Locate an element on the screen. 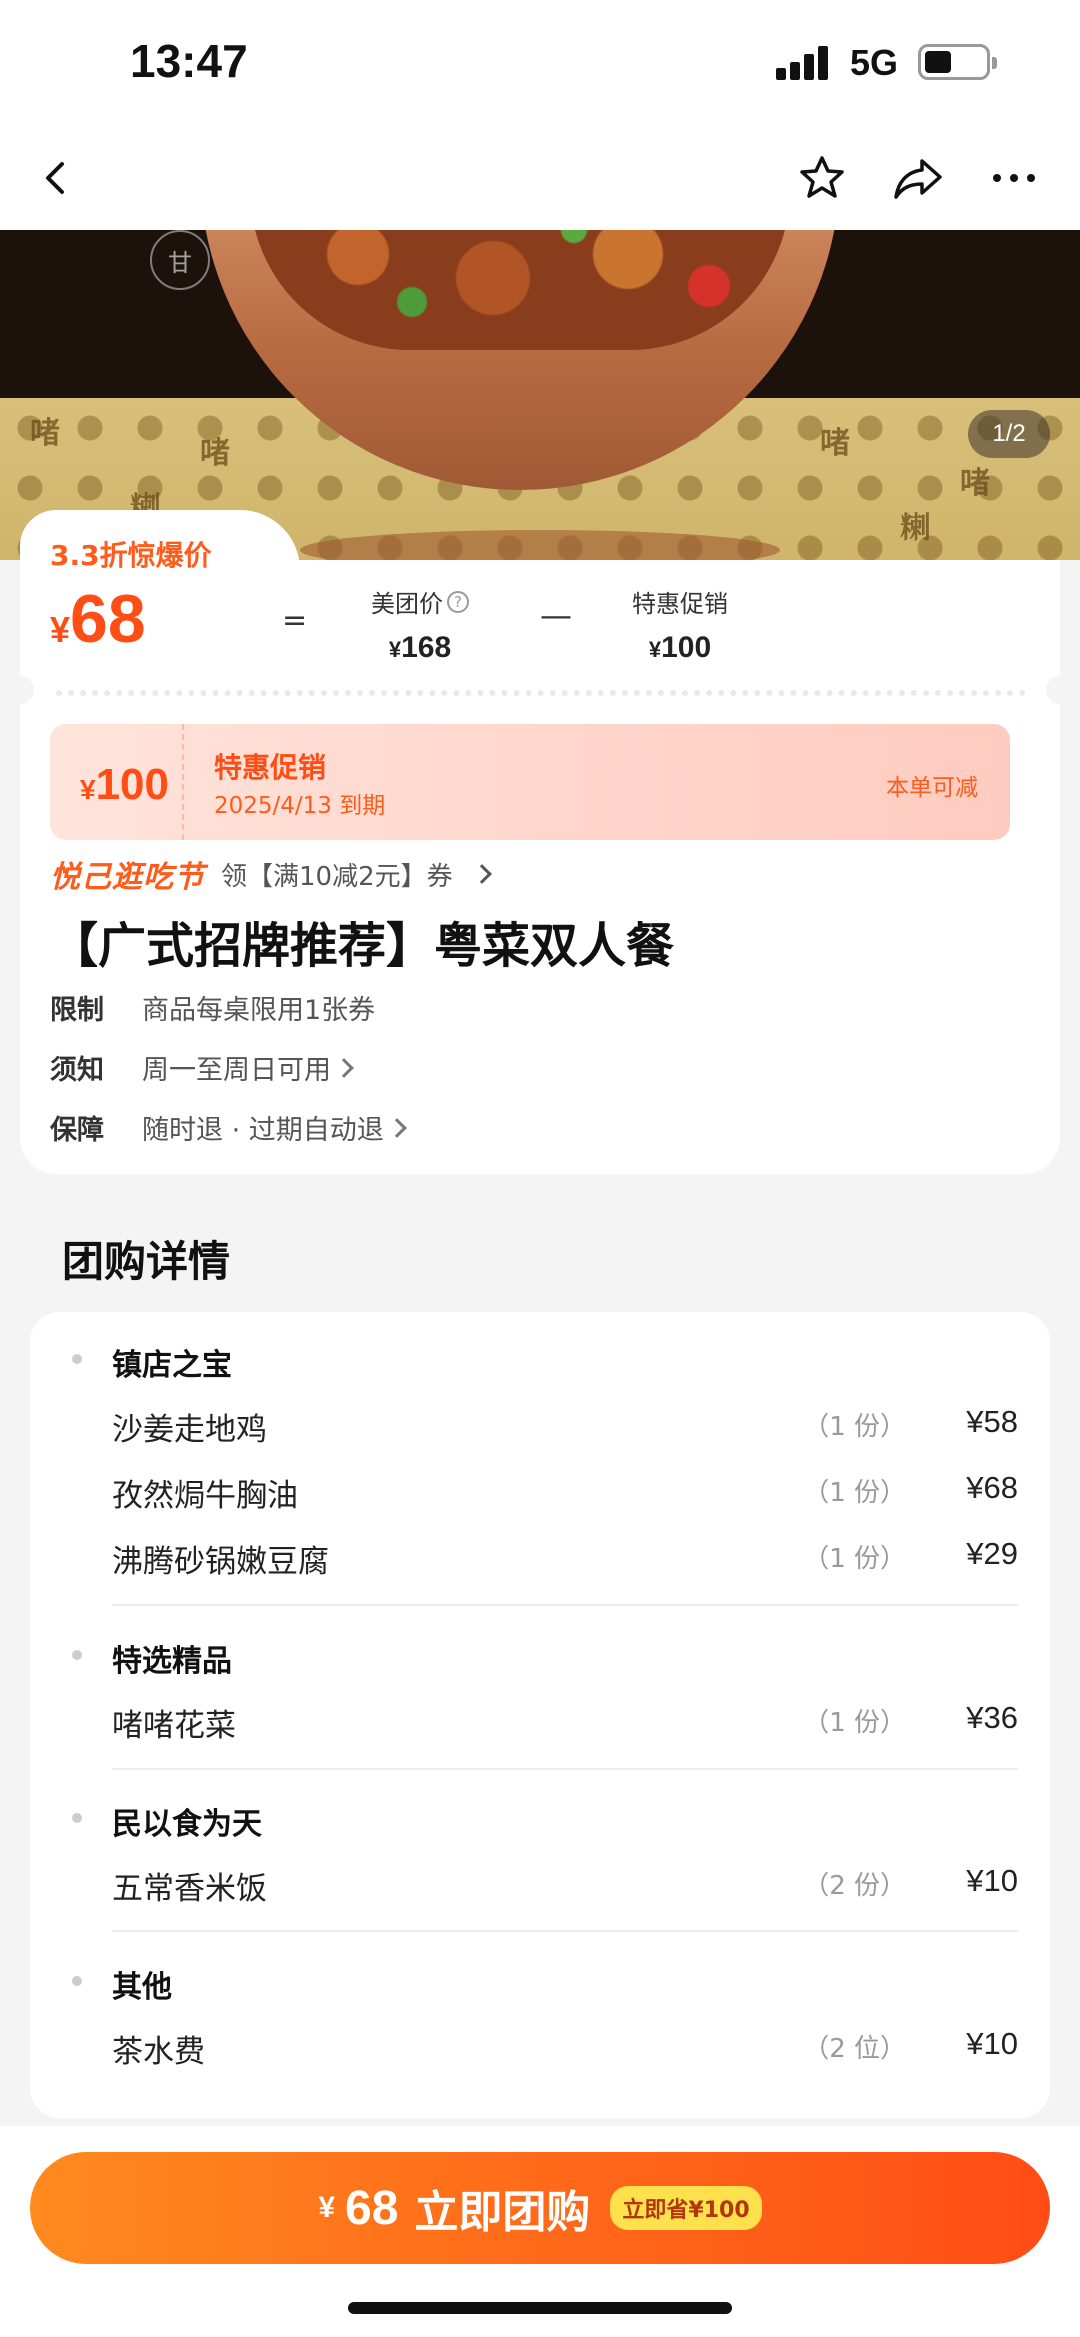 This screenshot has width=1080, height=2337. item-name: 沸腾砂锅嫩豆腐 is located at coordinates (220, 1562).